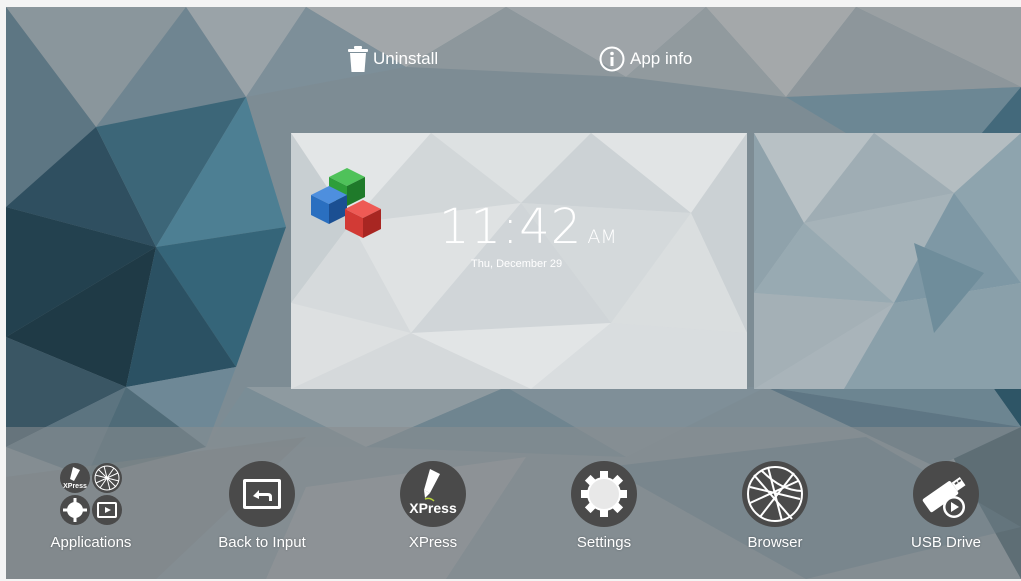 This screenshot has width=1021, height=581. I want to click on clock-time: 11:42, so click(511, 227).